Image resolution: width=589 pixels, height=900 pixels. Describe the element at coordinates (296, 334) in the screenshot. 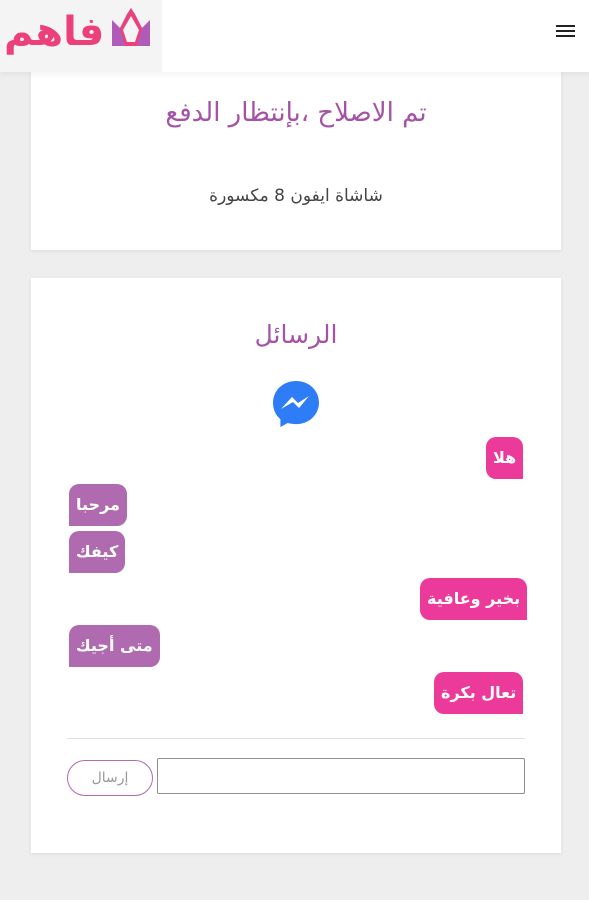

I see `messages-title: الرسائل` at that location.